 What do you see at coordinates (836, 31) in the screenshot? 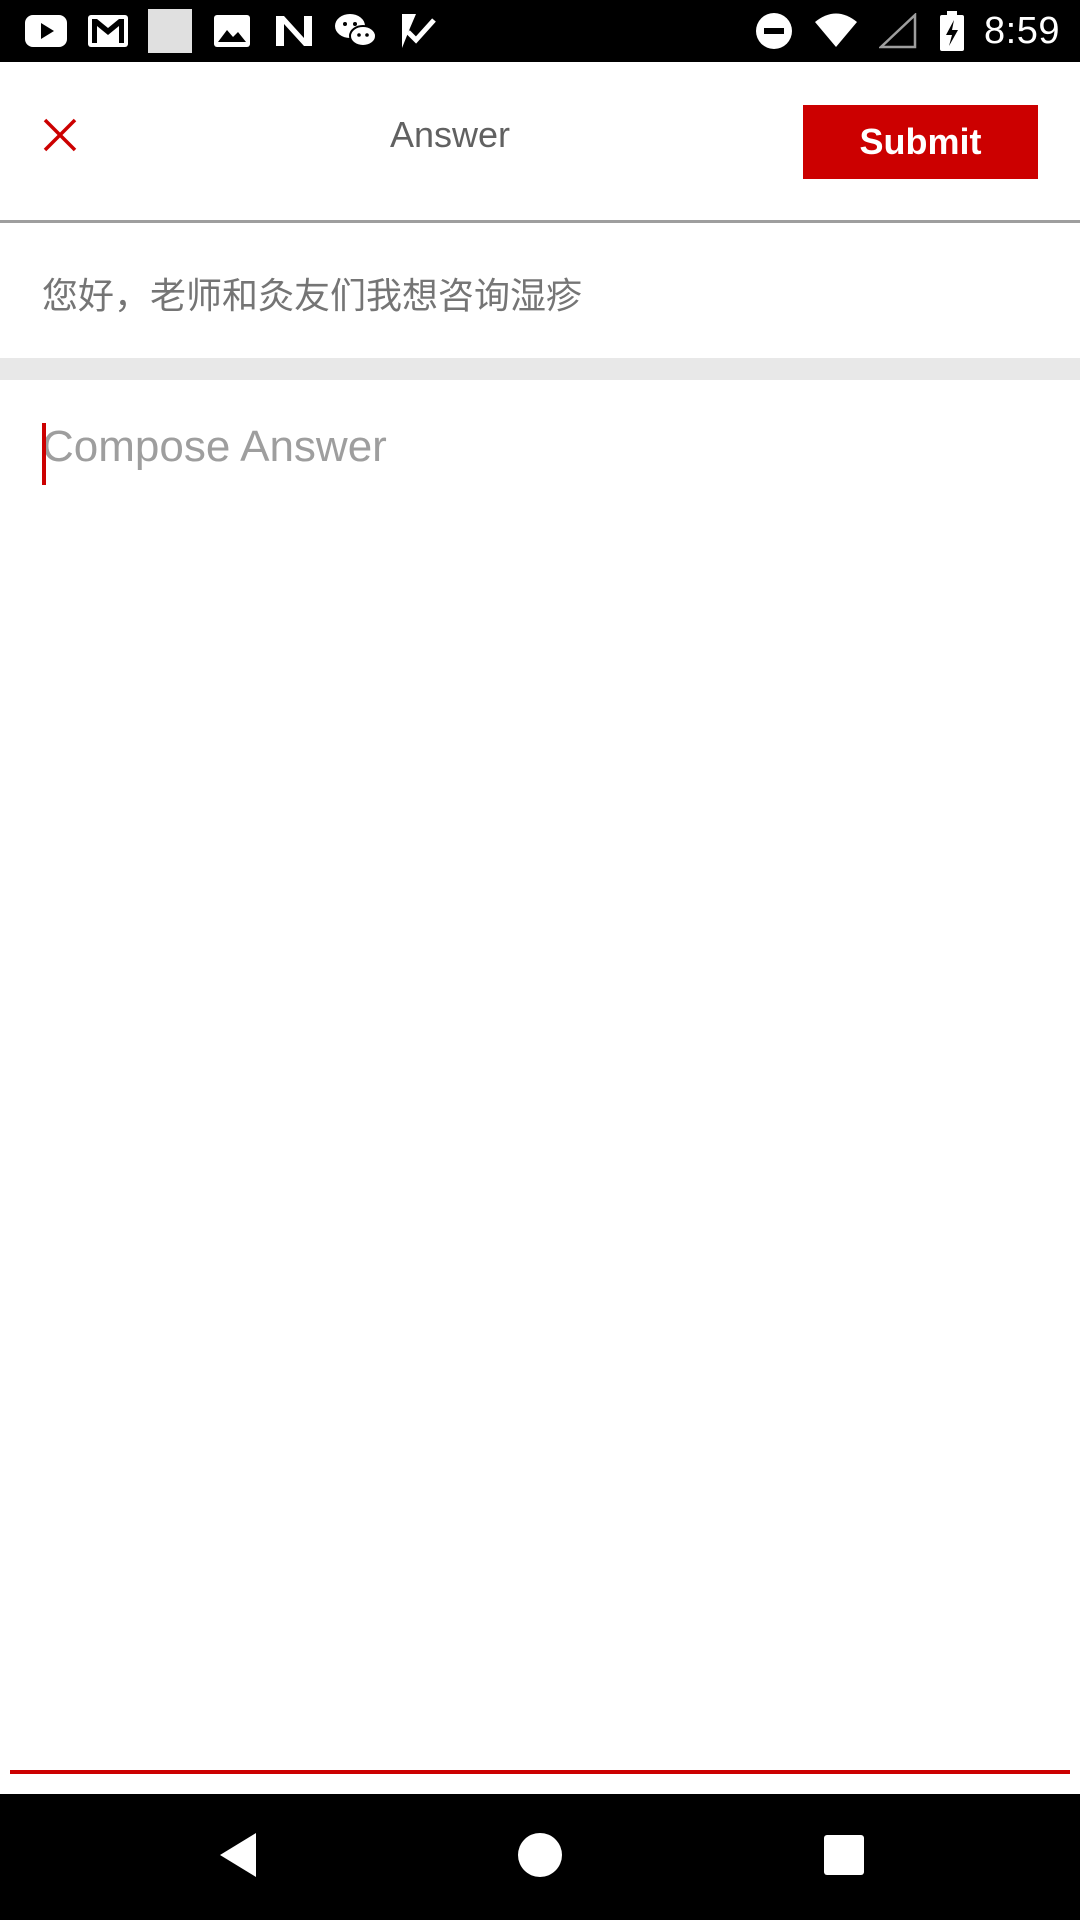
I see `wifi-icon` at bounding box center [836, 31].